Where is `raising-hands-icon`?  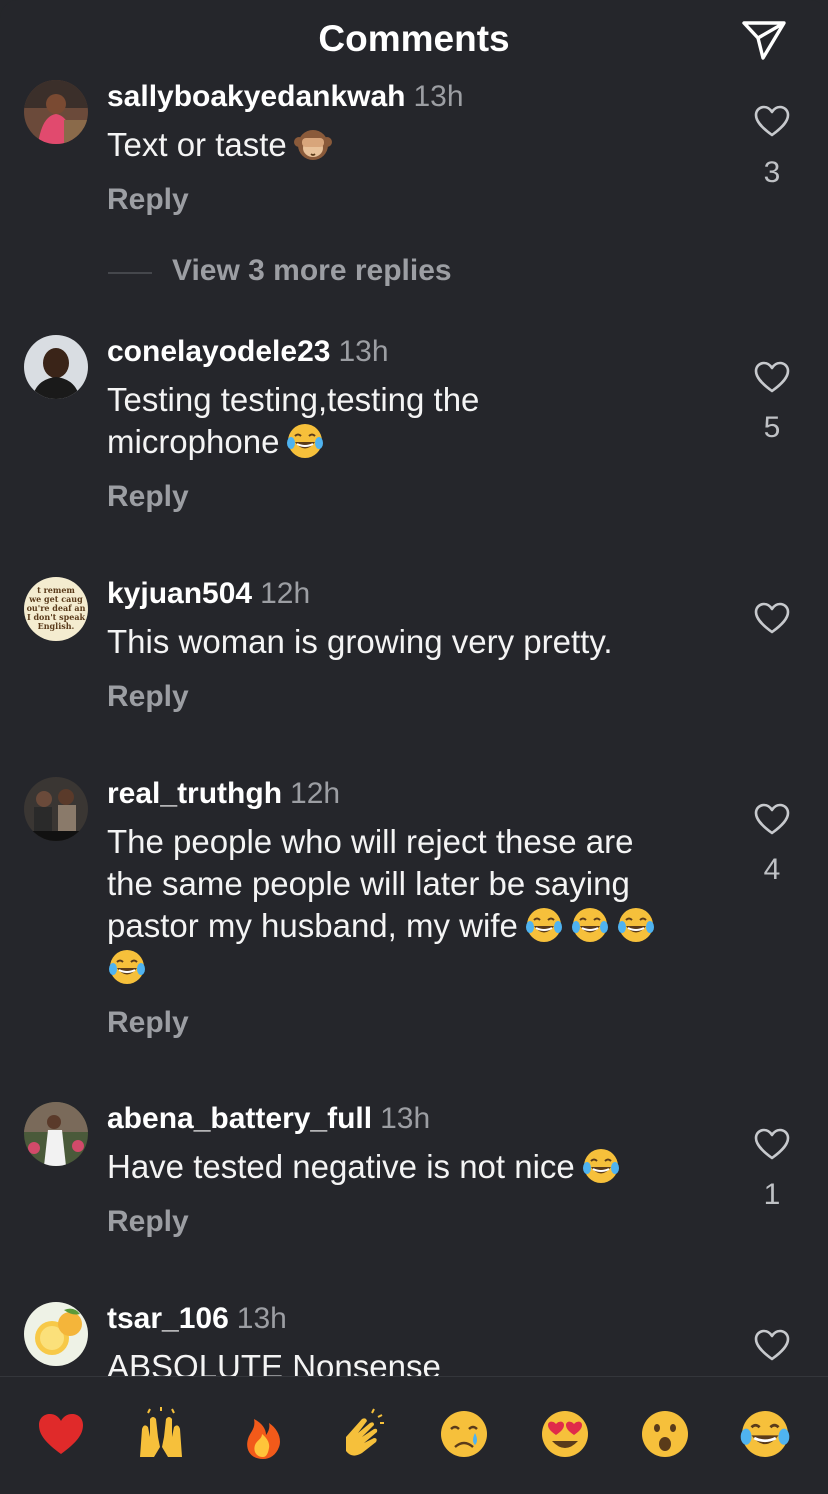
raising-hands-icon is located at coordinates (161, 1432).